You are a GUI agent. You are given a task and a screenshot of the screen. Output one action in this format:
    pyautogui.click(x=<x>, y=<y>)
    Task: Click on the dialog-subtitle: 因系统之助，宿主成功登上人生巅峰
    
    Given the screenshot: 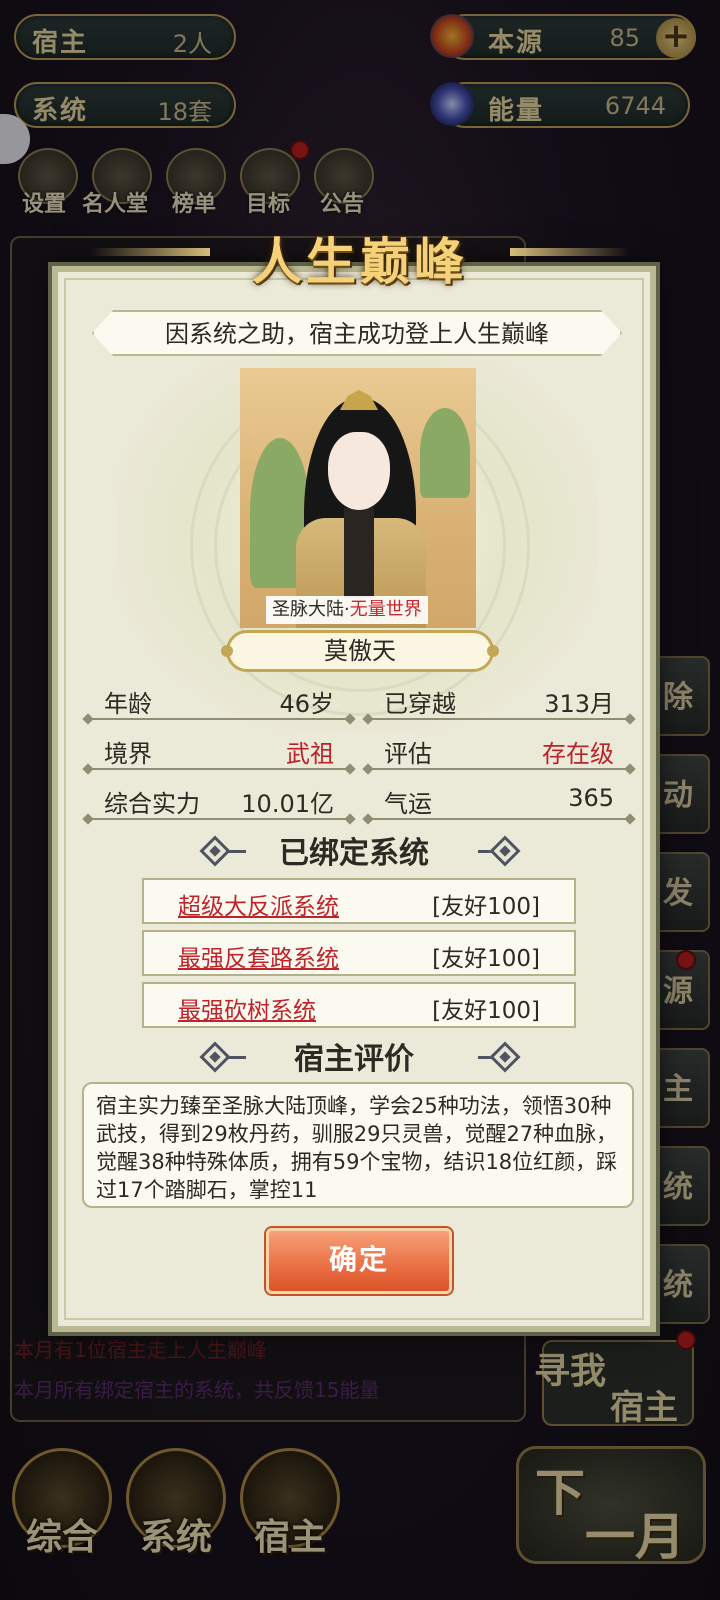 What is the action you would take?
    pyautogui.click(x=357, y=333)
    